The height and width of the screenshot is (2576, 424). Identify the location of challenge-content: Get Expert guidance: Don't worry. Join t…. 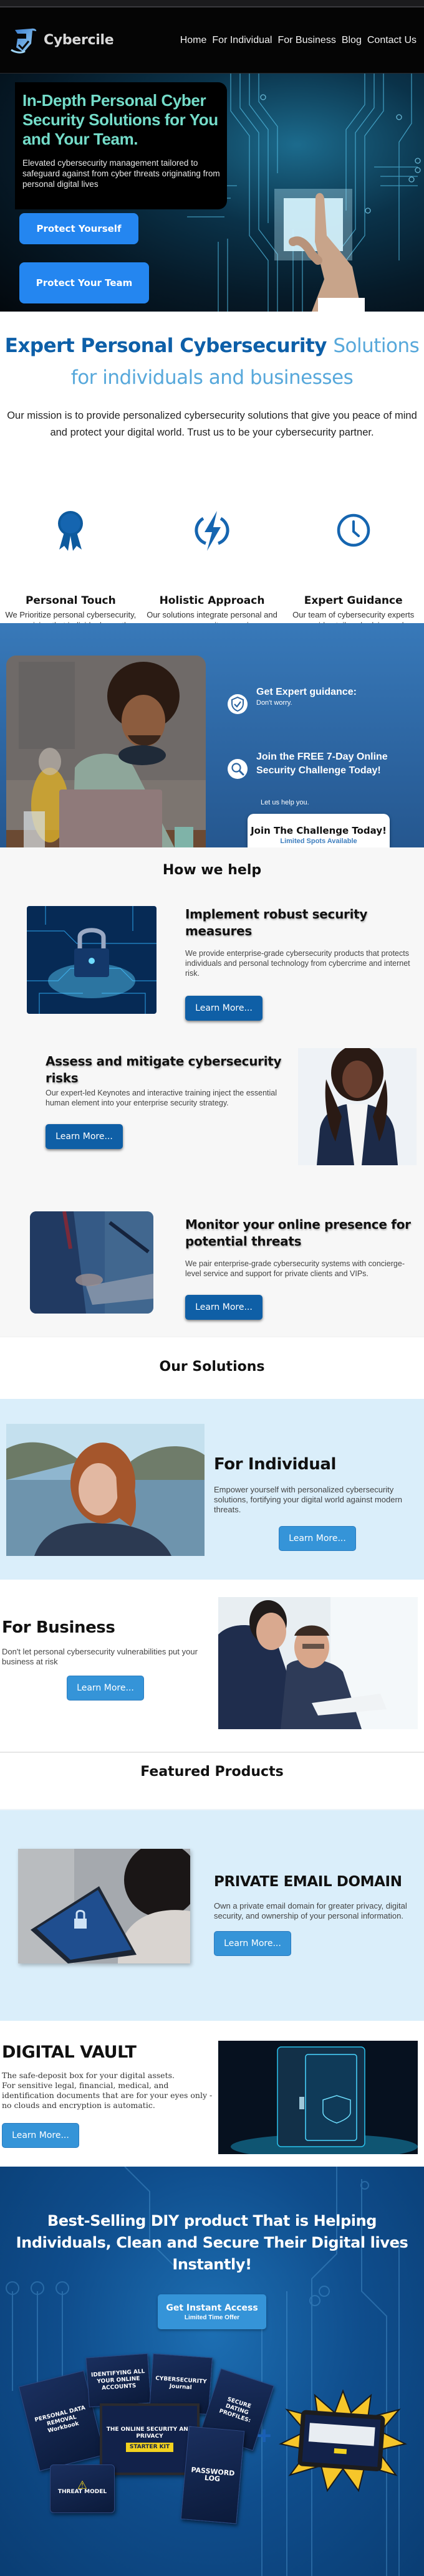
(321, 771).